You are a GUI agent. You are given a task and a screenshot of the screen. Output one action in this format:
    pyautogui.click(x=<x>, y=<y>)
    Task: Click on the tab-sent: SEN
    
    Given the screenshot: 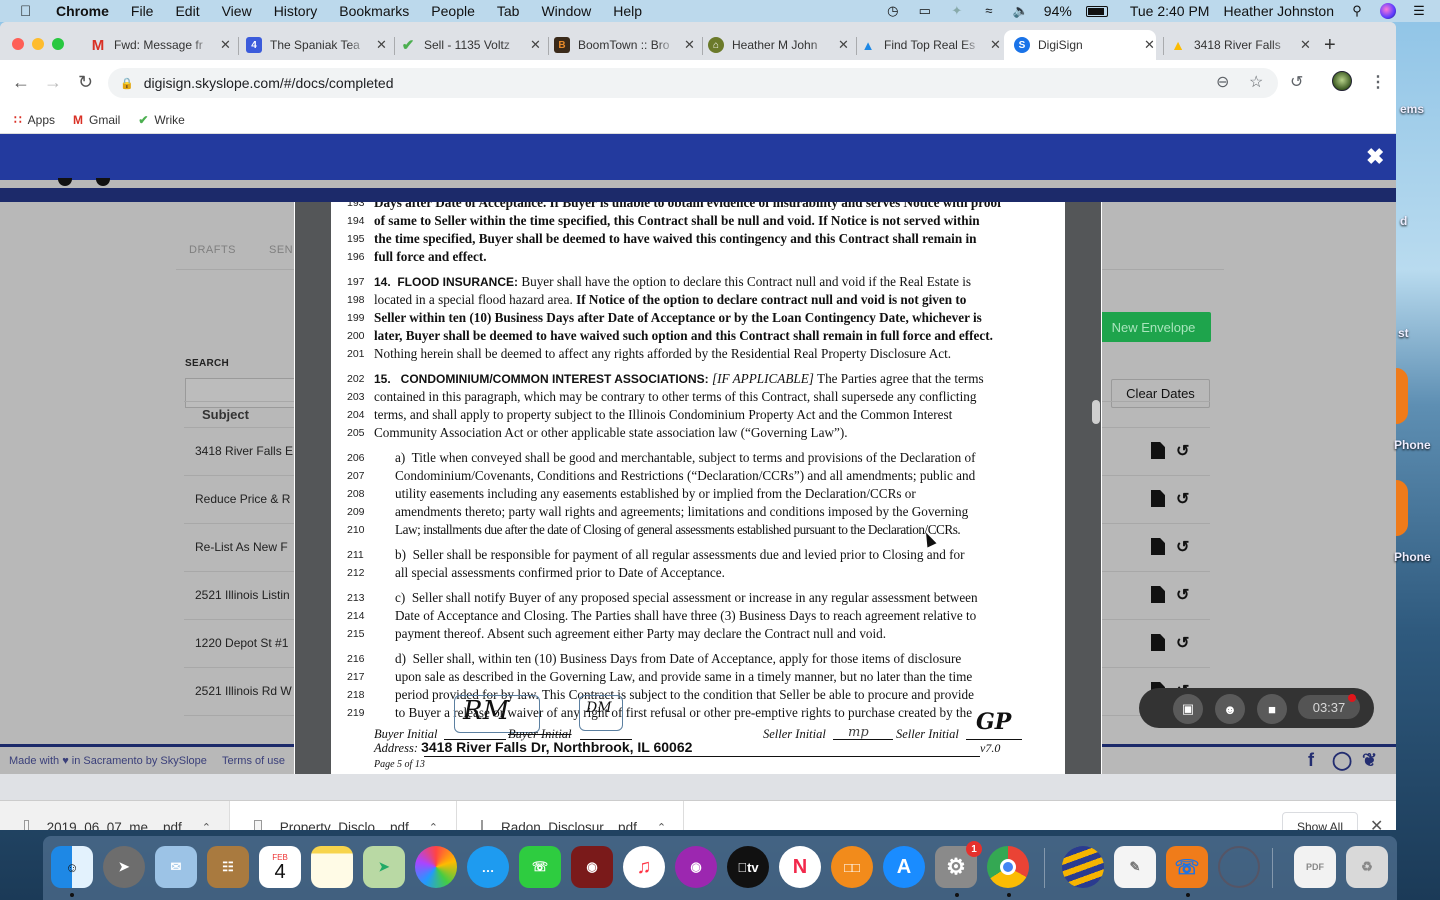 What is the action you would take?
    pyautogui.click(x=281, y=250)
    